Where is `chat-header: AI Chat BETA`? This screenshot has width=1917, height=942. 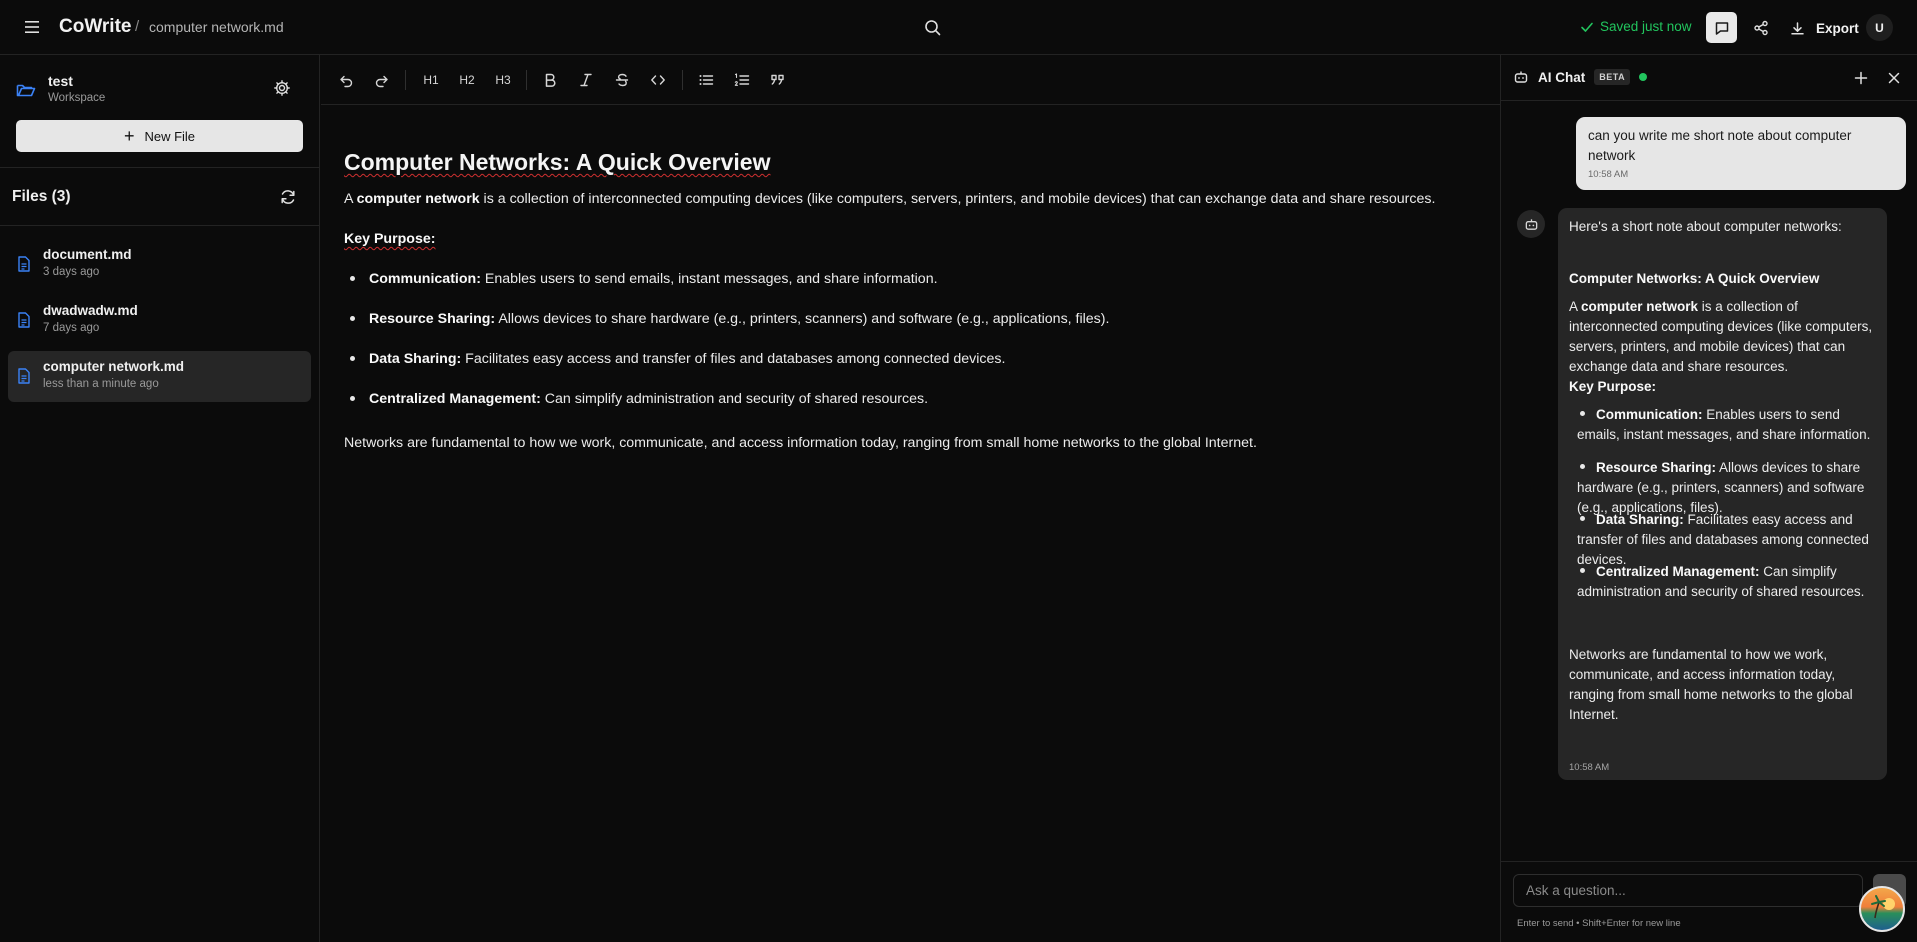
chat-header: AI Chat BETA is located at coordinates (1709, 78).